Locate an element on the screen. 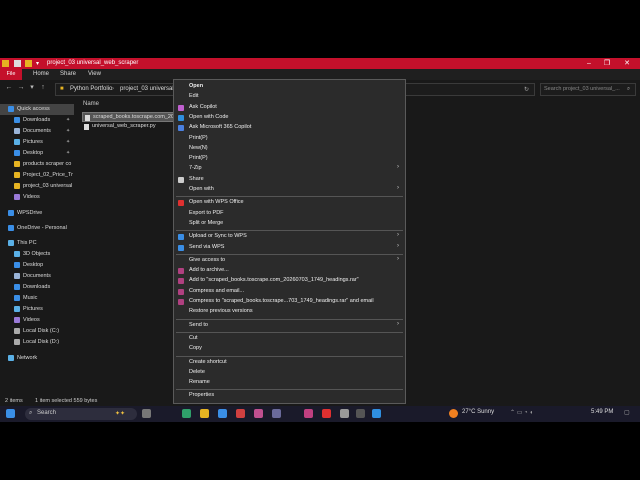 This screenshot has width=640, height=480. m365-copilot-icon is located at coordinates (181, 128).